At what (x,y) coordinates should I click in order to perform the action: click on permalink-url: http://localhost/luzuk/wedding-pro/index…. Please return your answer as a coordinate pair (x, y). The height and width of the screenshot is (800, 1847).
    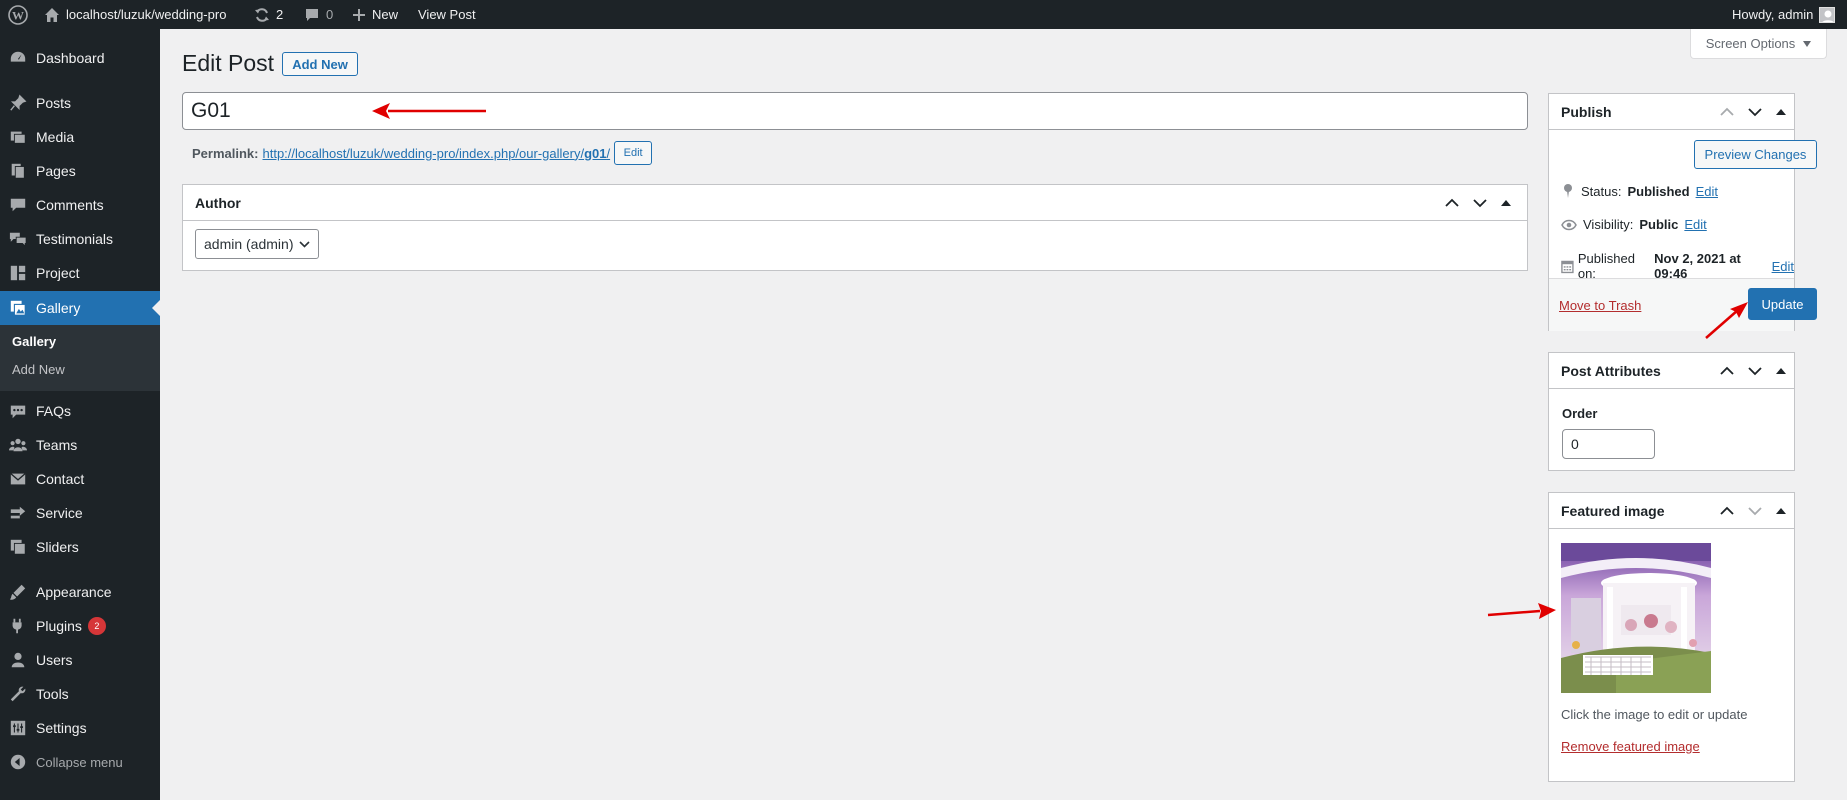
    Looking at the image, I should click on (436, 153).